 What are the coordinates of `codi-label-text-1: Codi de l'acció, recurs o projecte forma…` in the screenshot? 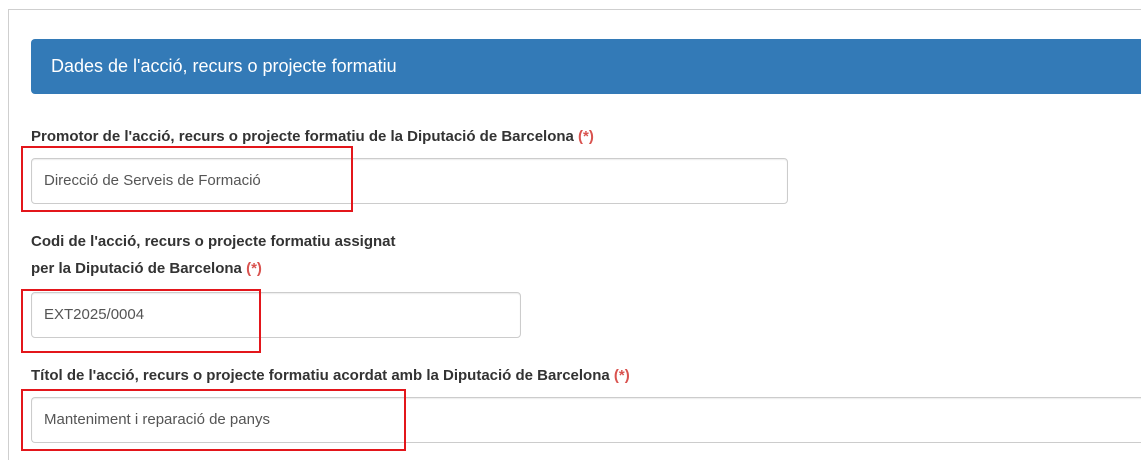 It's located at (213, 241).